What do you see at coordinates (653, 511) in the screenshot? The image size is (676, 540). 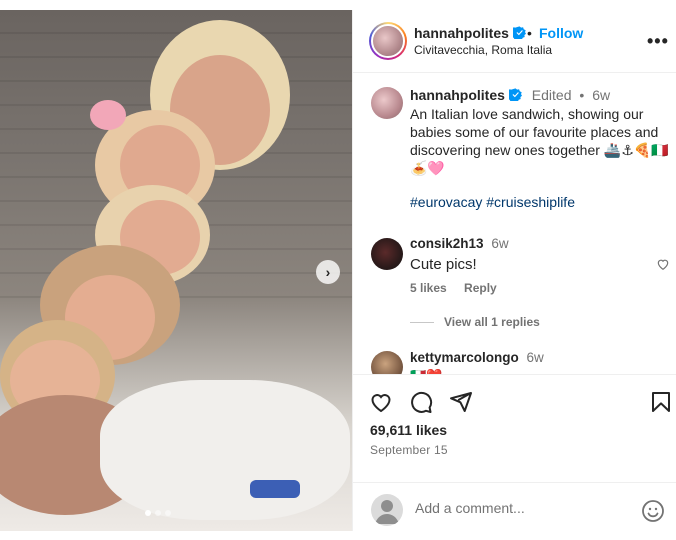 I see `emoji-picker-icon` at bounding box center [653, 511].